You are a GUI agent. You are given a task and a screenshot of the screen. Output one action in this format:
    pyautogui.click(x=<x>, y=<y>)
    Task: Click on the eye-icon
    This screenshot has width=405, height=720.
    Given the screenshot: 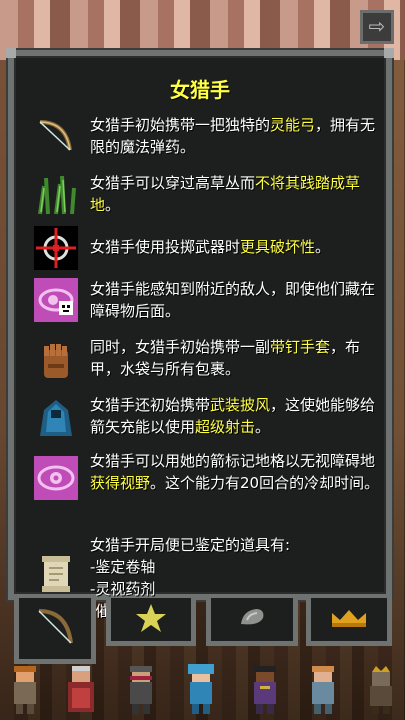 What is the action you would take?
    pyautogui.click(x=56, y=478)
    